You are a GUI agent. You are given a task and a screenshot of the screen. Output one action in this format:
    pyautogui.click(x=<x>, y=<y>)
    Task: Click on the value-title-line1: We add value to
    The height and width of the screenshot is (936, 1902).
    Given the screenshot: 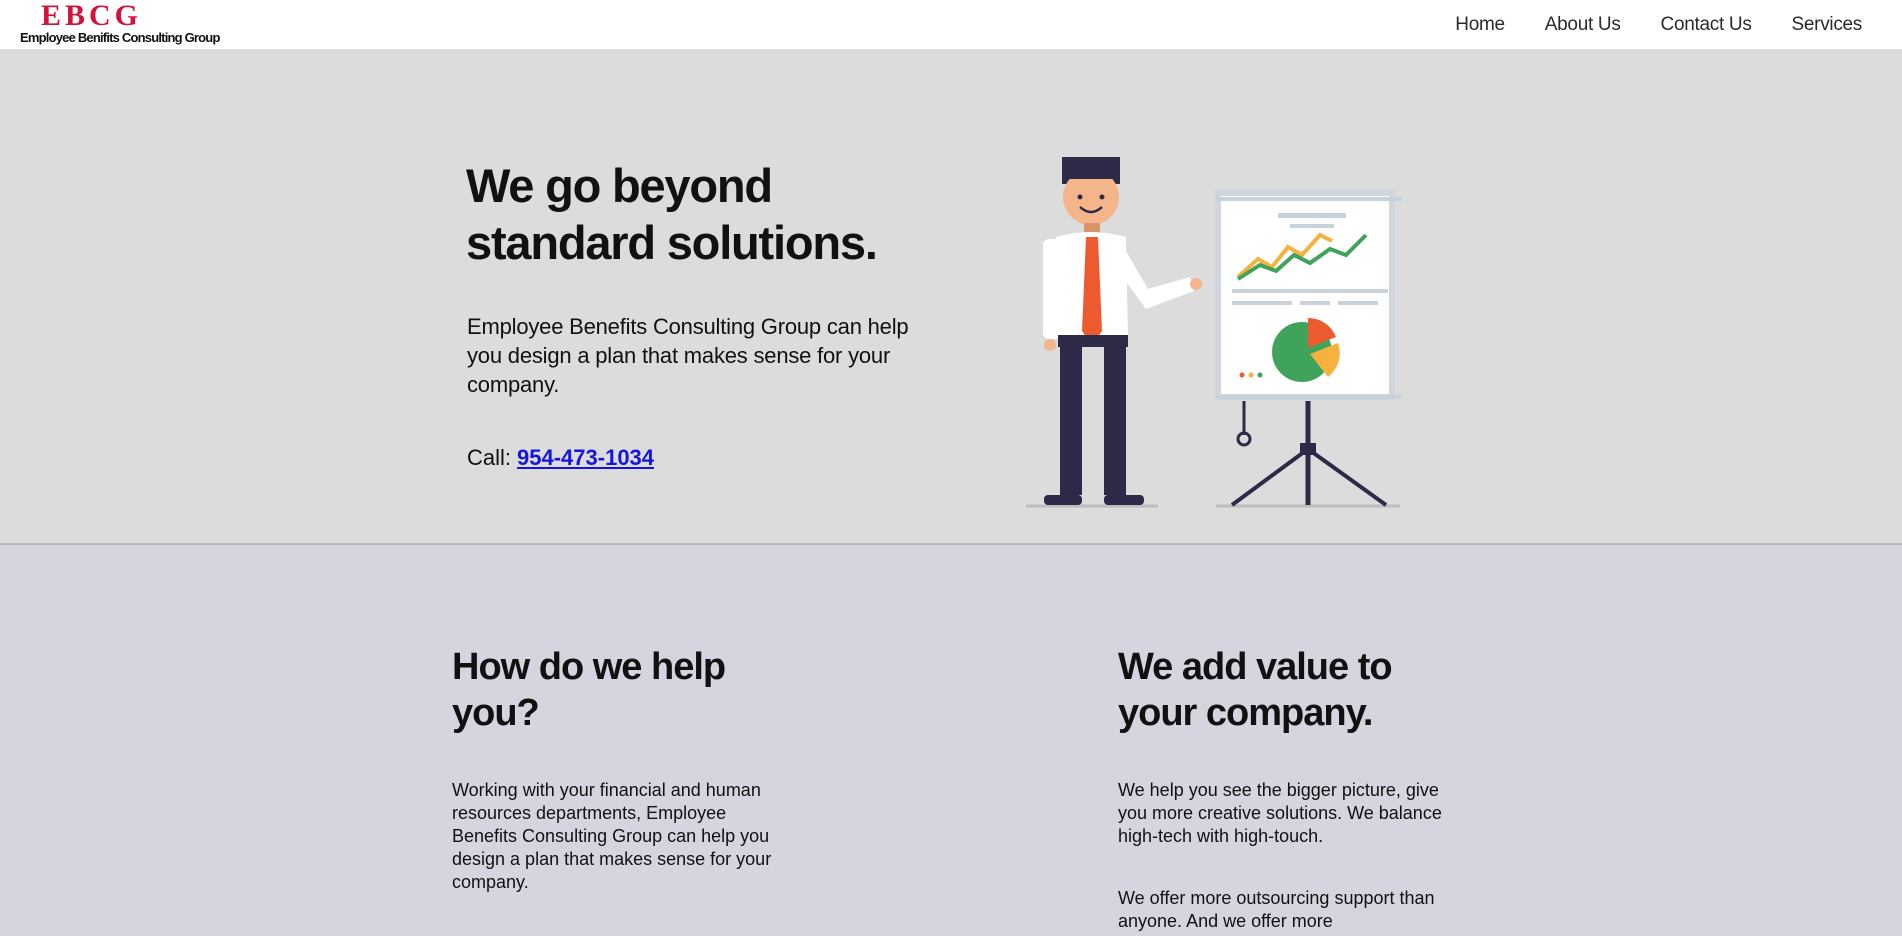 What is the action you would take?
    pyautogui.click(x=1255, y=667)
    